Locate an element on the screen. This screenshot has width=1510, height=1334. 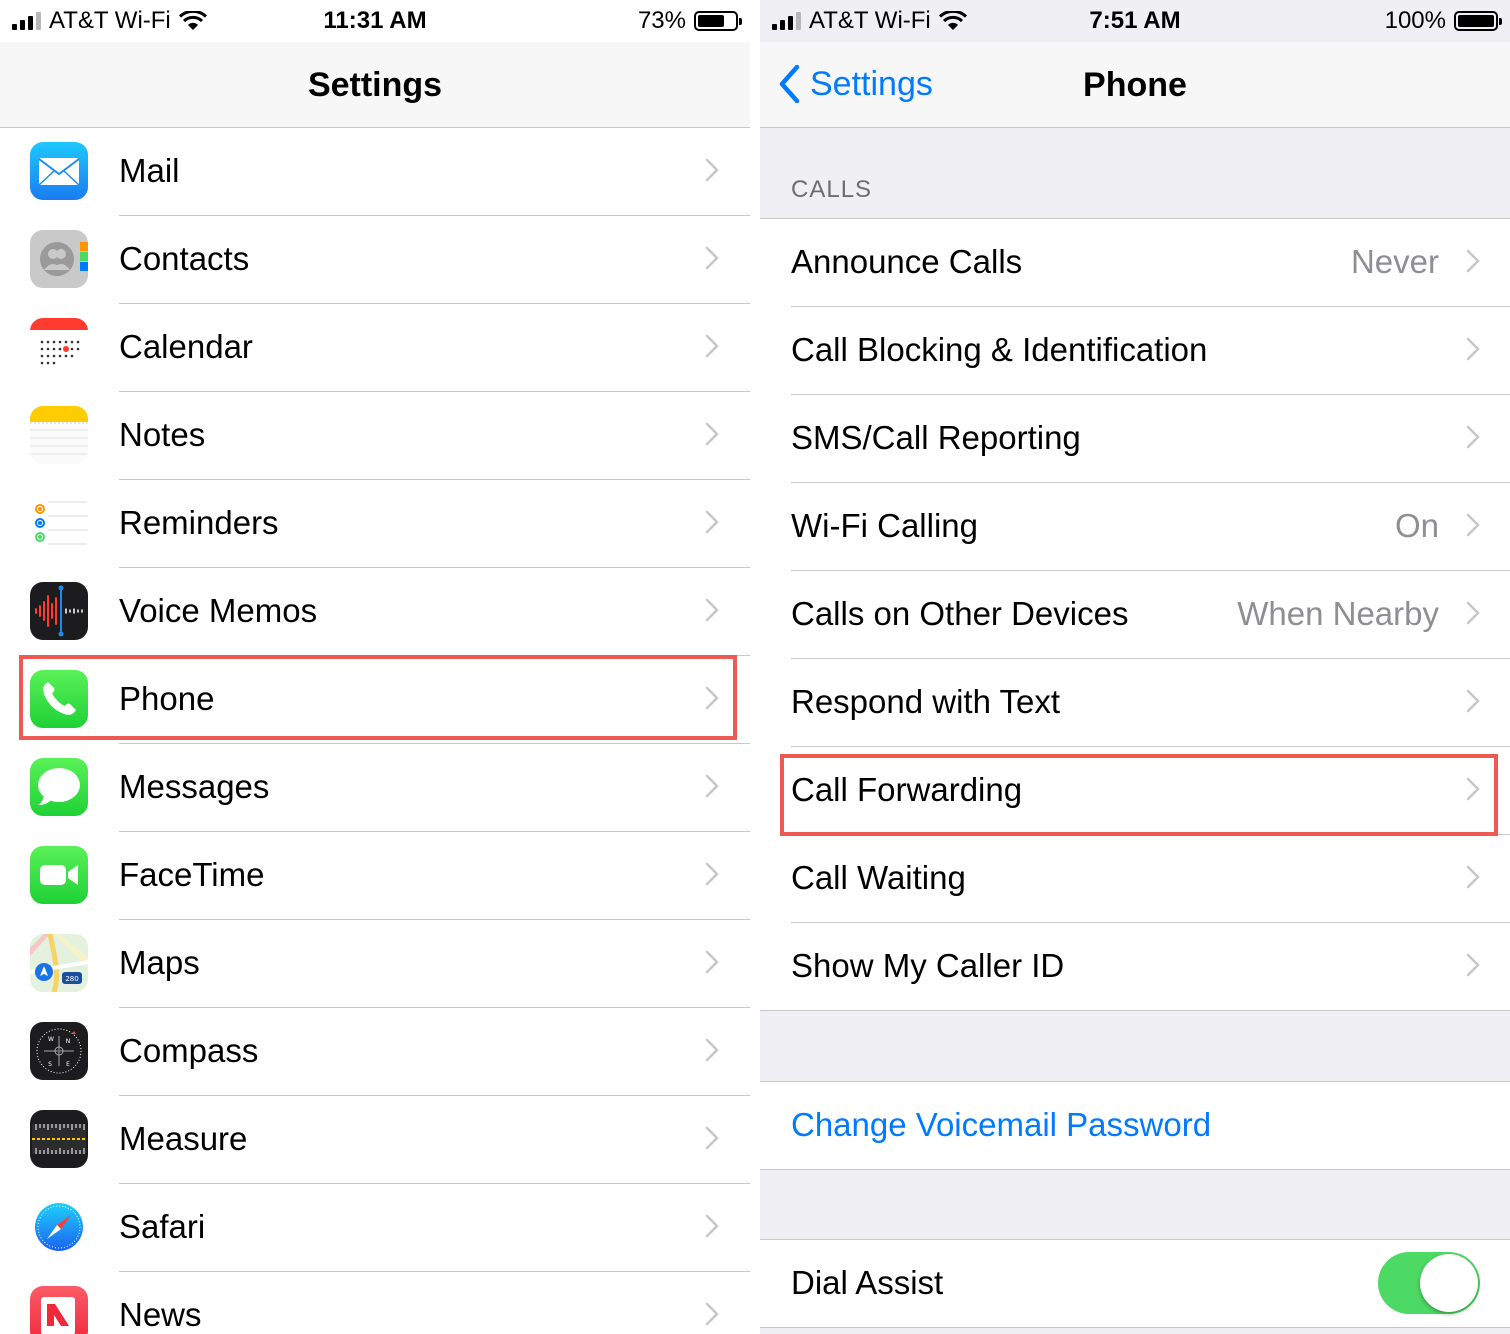
settings-row-maps: 280 Maps is located at coordinates (375, 964).